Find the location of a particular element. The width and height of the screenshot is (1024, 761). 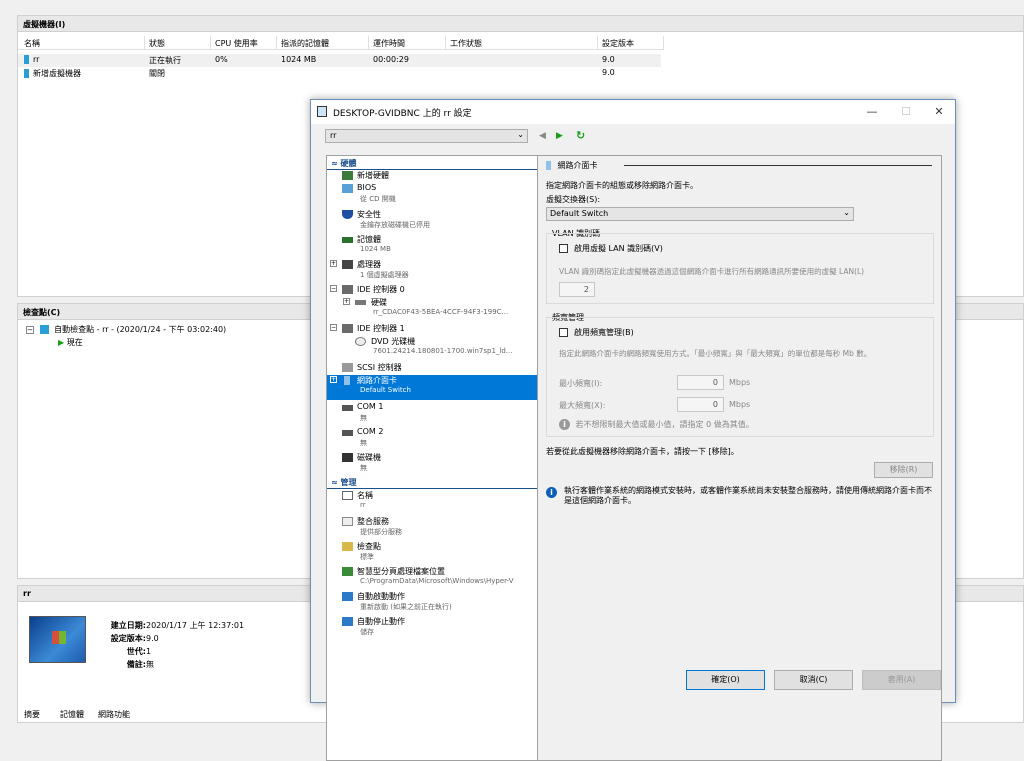

vm-table-header: 名稱 狀態 CPU 使用率 指派的記憶體 運作時間 工作狀態 設定版本 is located at coordinates (341, 43).